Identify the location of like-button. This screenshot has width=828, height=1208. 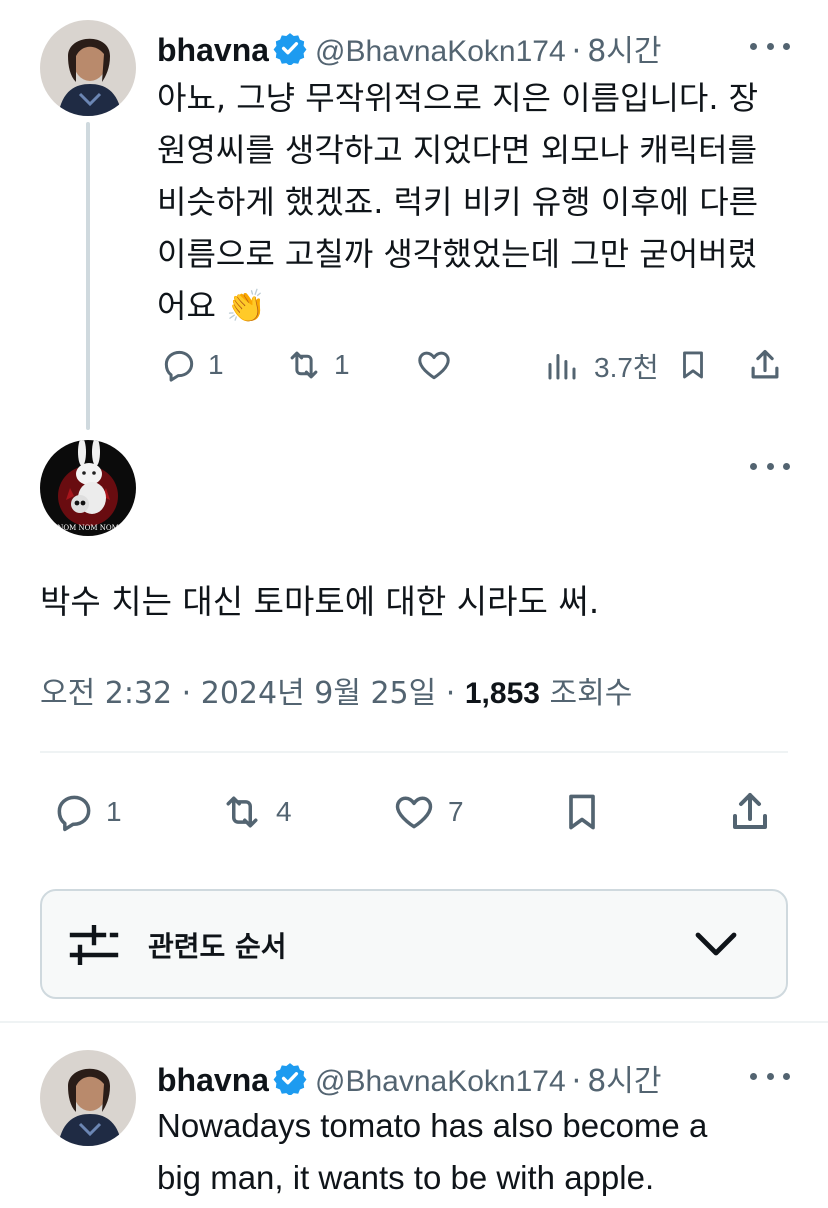
(434, 365).